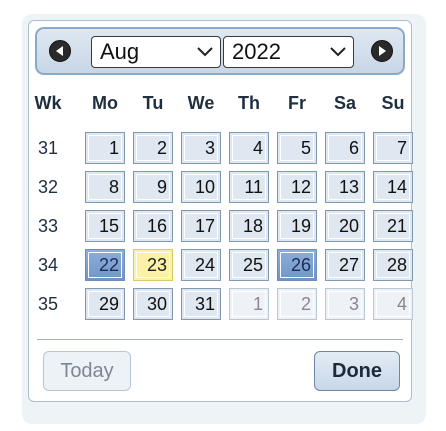  Describe the element at coordinates (48, 103) in the screenshot. I see `week-number-header: Wk` at that location.